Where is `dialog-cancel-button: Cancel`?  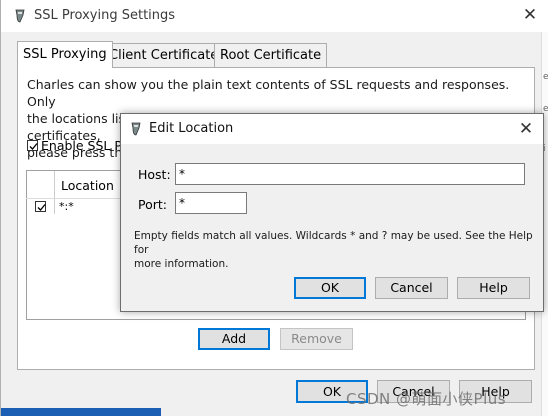 dialog-cancel-button: Cancel is located at coordinates (411, 288).